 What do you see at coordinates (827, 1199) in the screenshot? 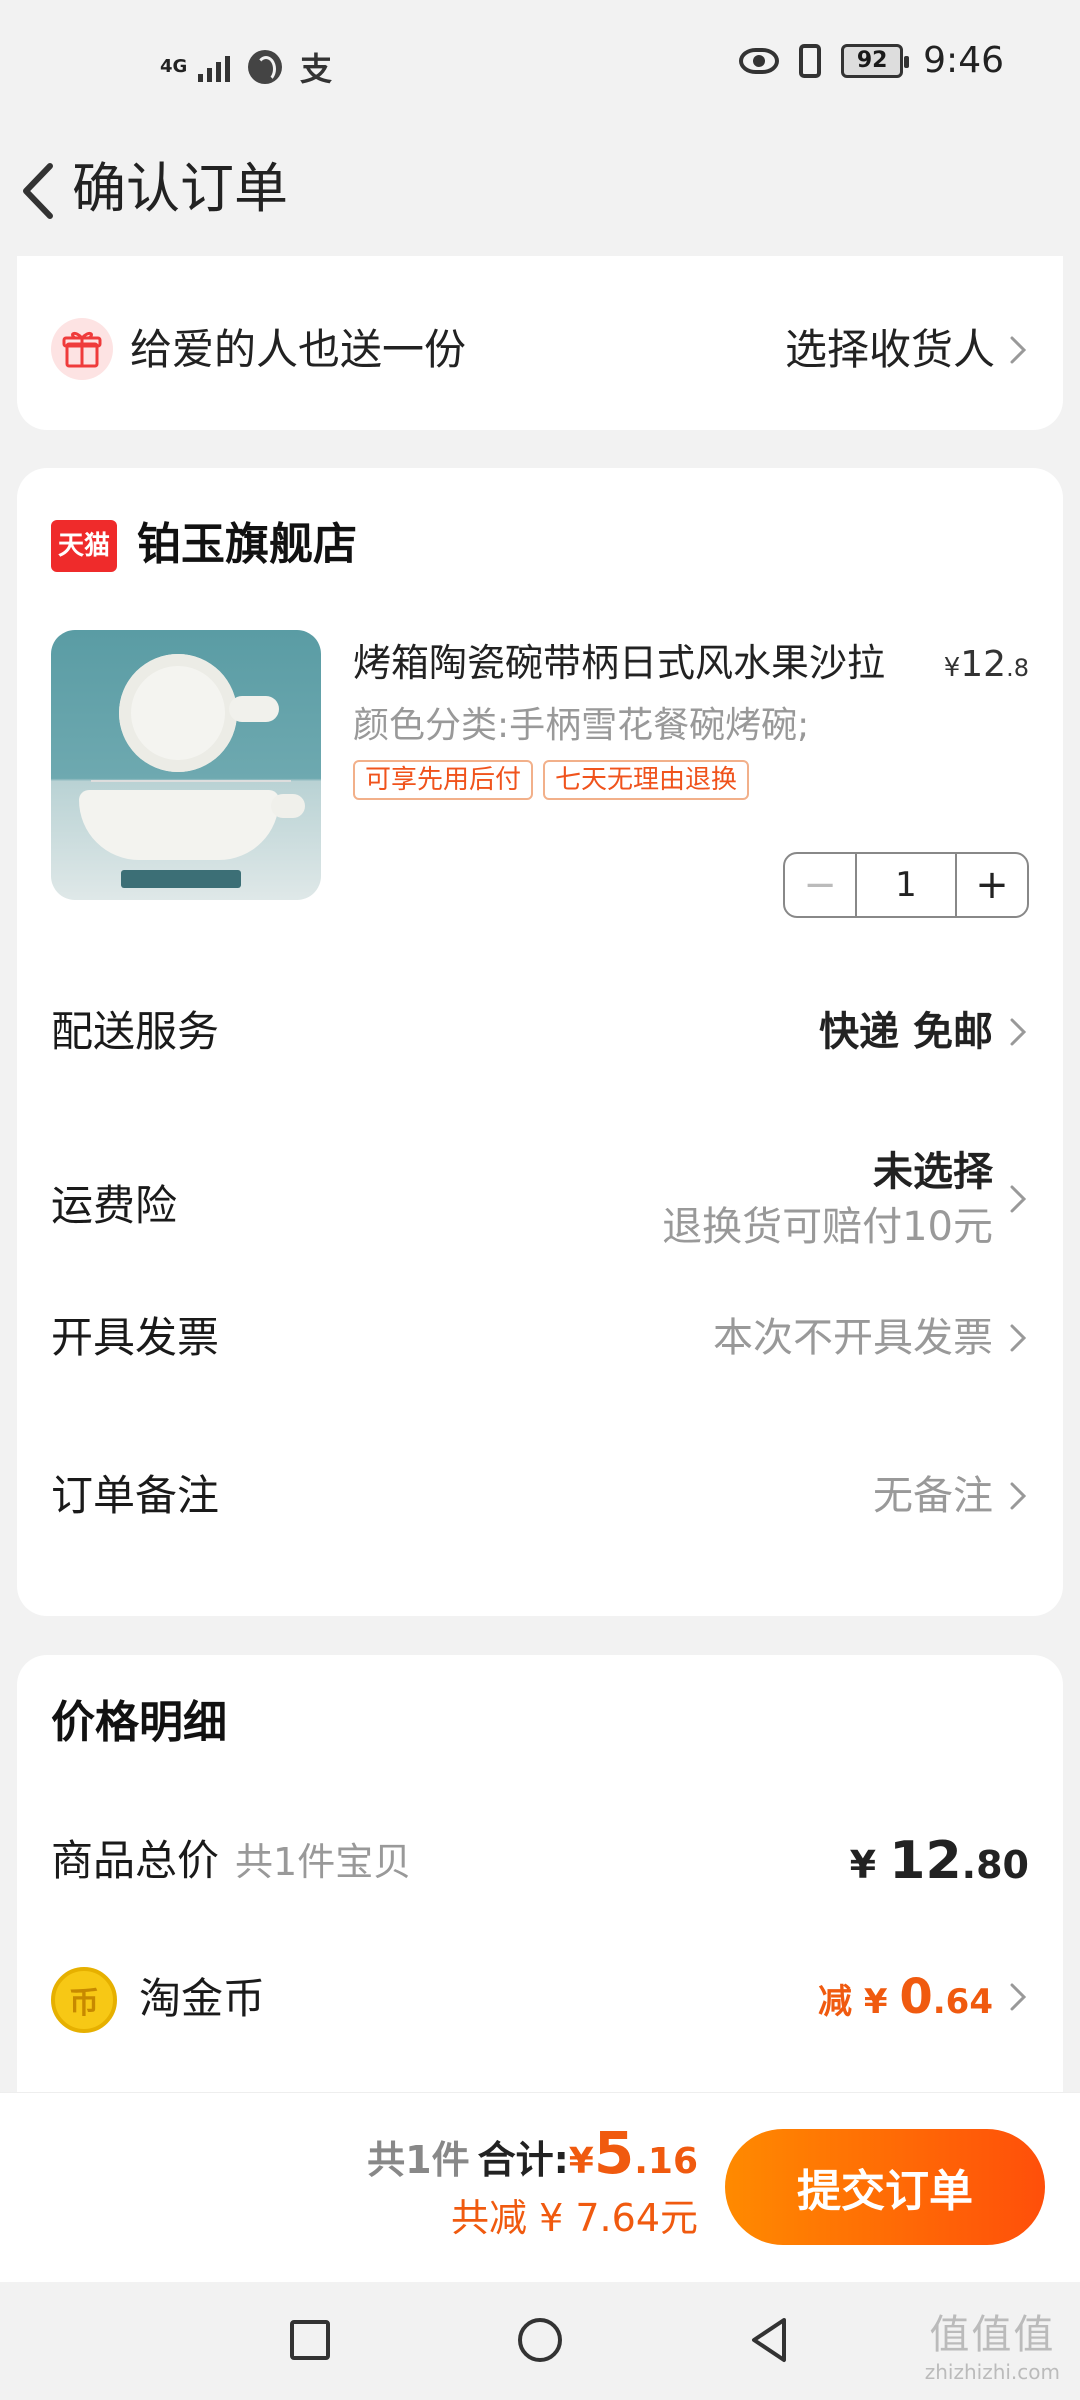
I see `insurance-values: 未选择 退换货可赔付10元` at bounding box center [827, 1199].